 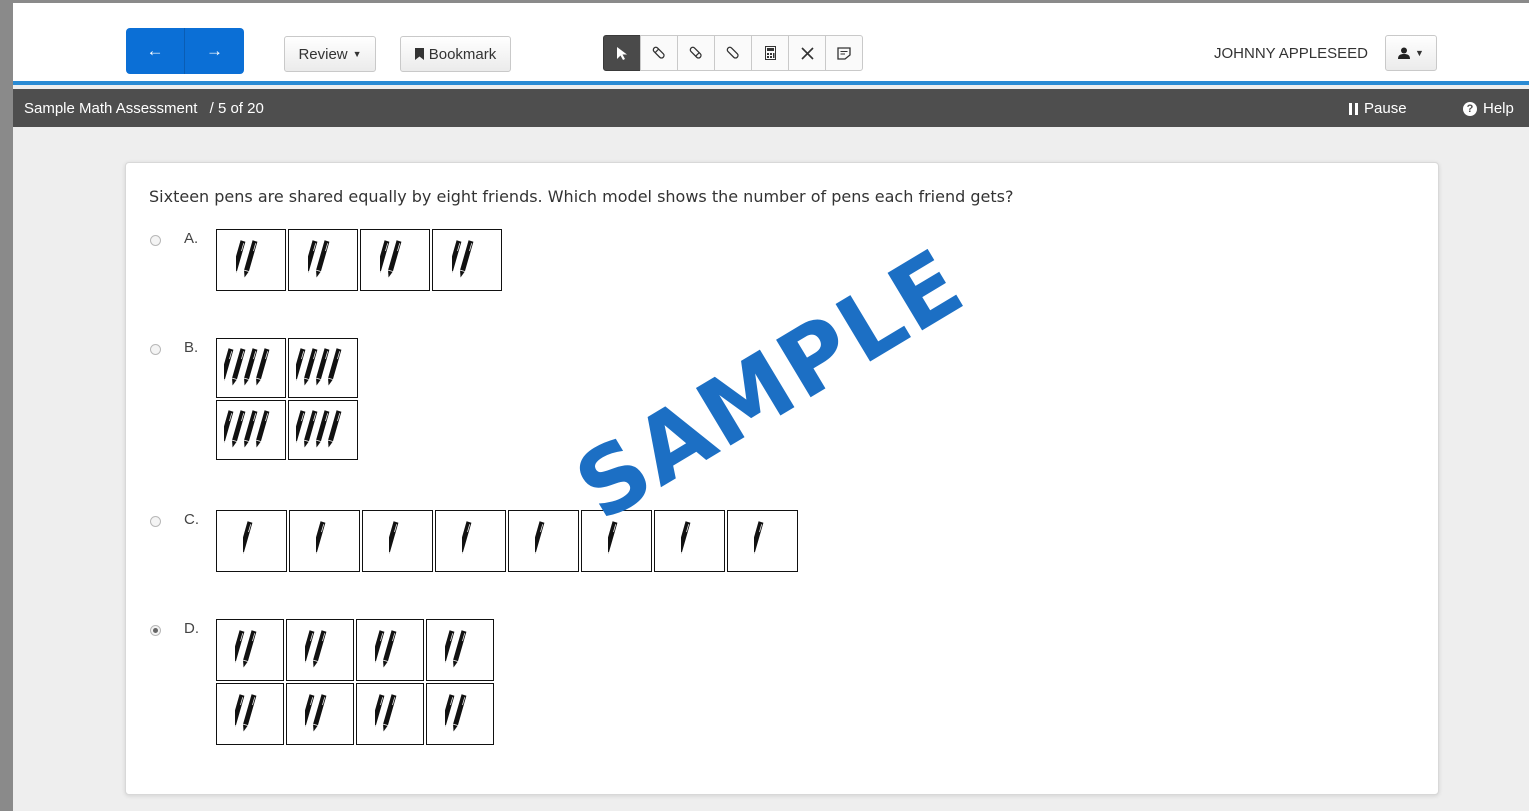 I want to click on help-label: Help, so click(x=1498, y=108).